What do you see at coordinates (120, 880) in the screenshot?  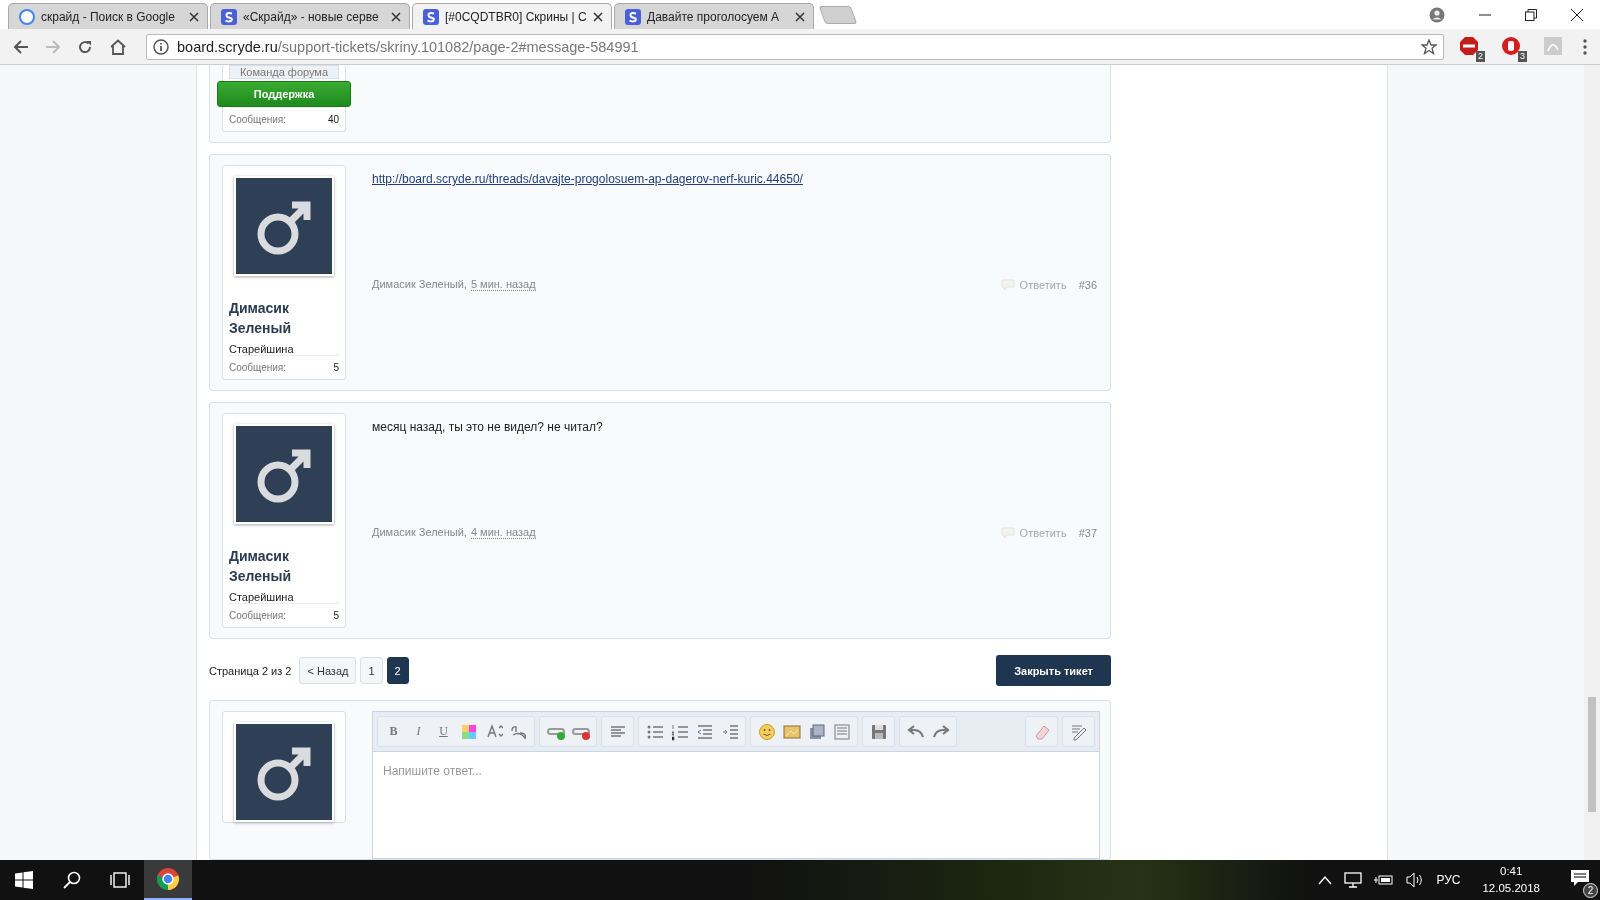 I see `task-view-icon` at bounding box center [120, 880].